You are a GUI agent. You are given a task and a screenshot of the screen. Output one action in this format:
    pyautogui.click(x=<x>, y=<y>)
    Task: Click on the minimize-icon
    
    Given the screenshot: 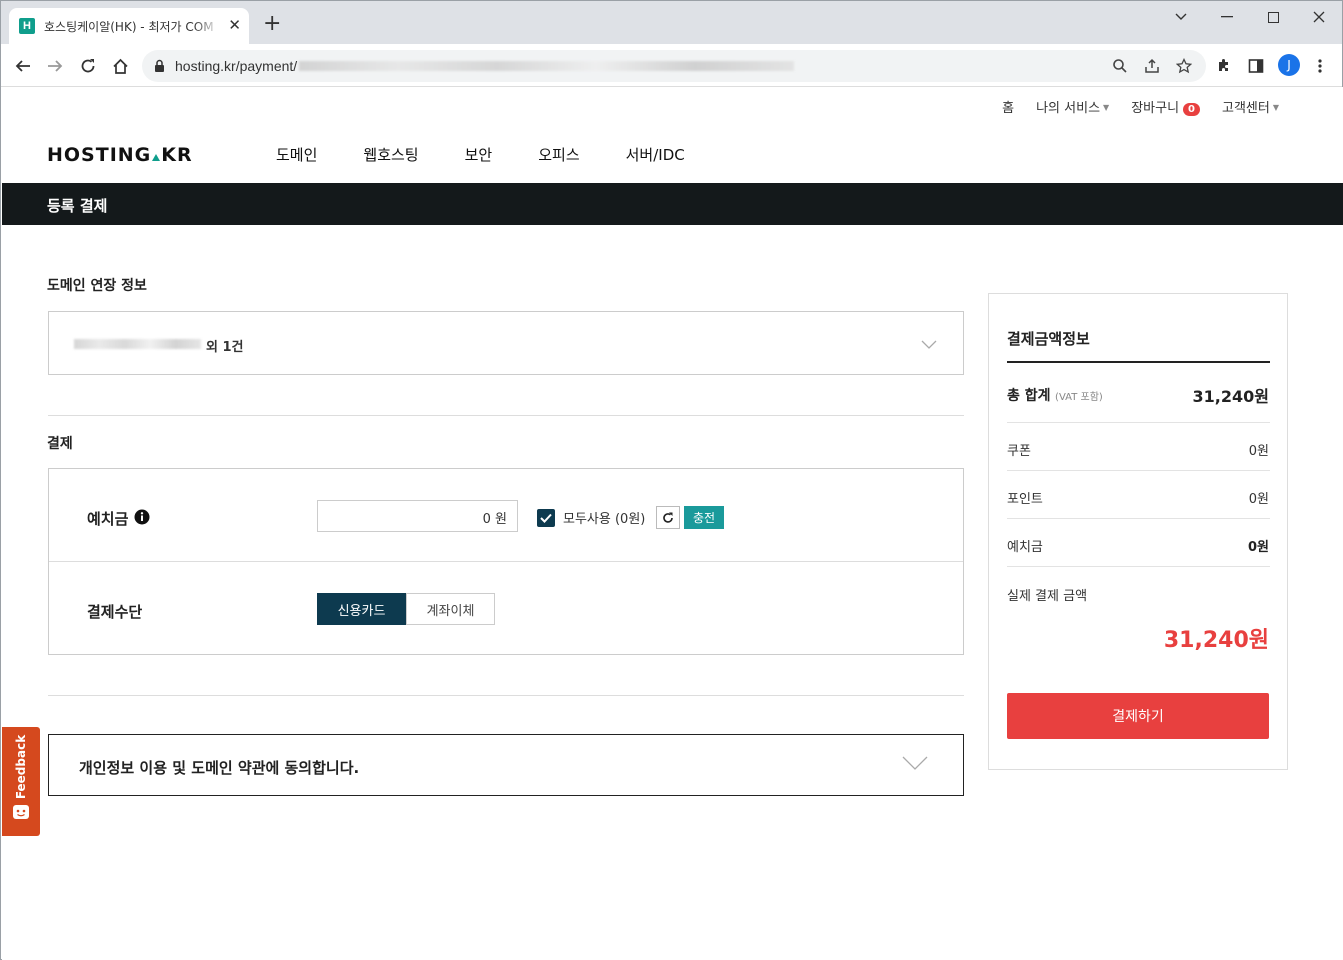 What is the action you would take?
    pyautogui.click(x=1227, y=17)
    